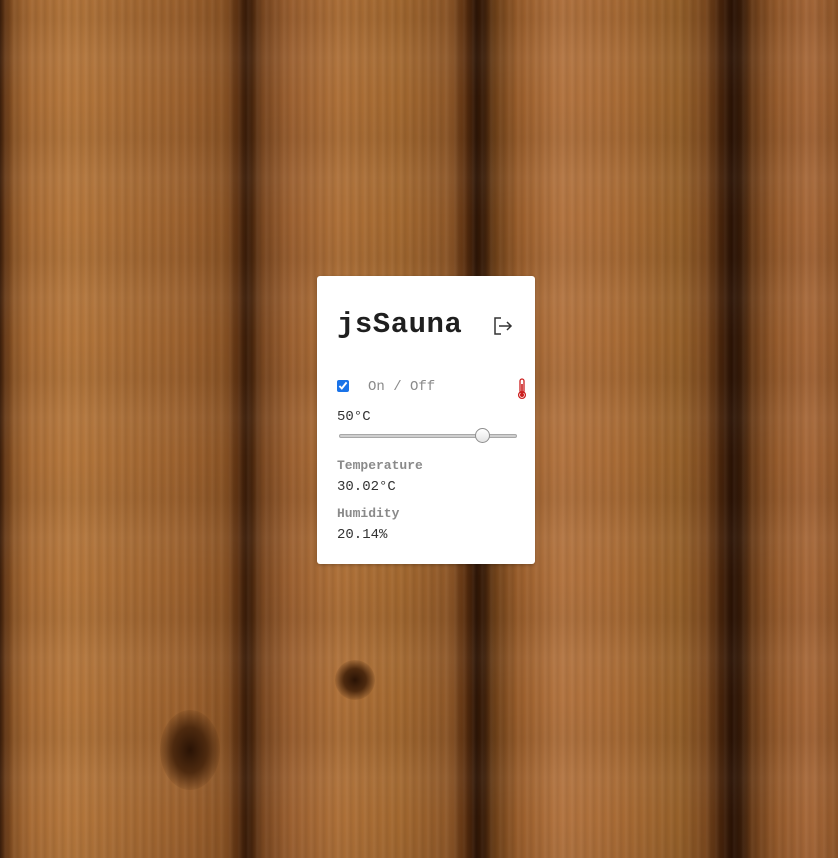  Describe the element at coordinates (362, 535) in the screenshot. I see `humidity-value: 20.14%` at that location.